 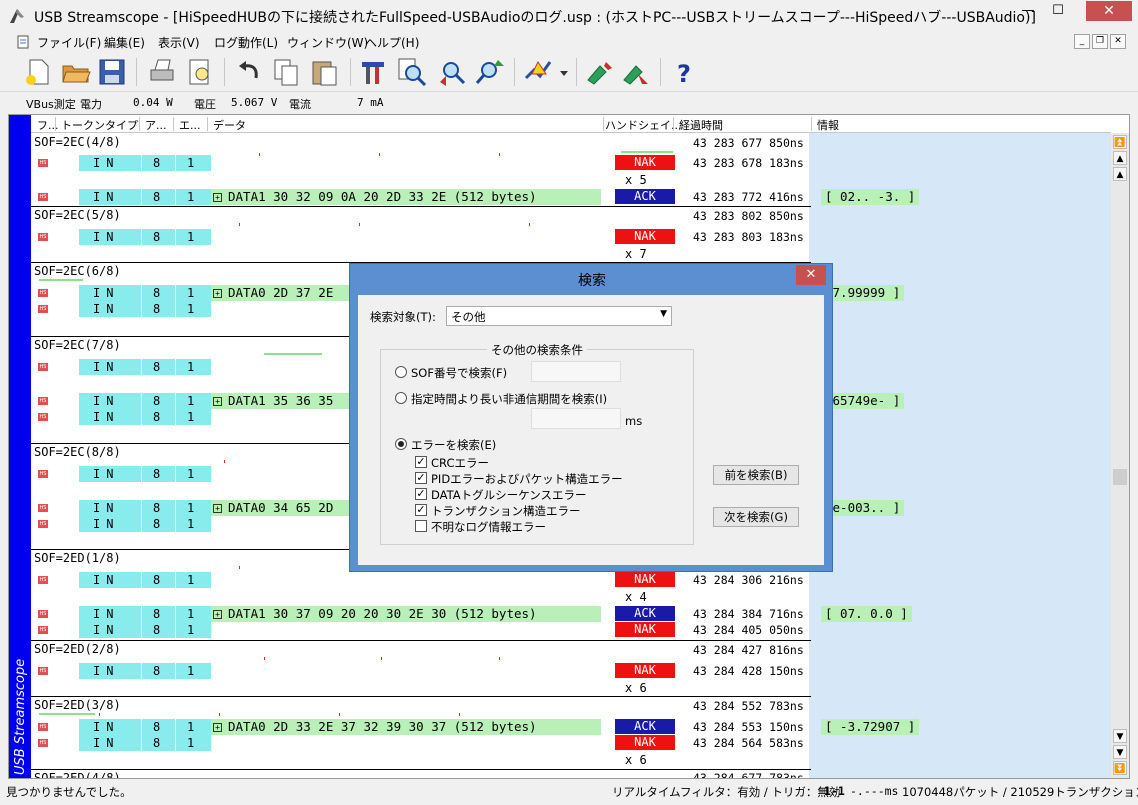 What do you see at coordinates (401, 398) in the screenshot?
I see `radio-idle-search` at bounding box center [401, 398].